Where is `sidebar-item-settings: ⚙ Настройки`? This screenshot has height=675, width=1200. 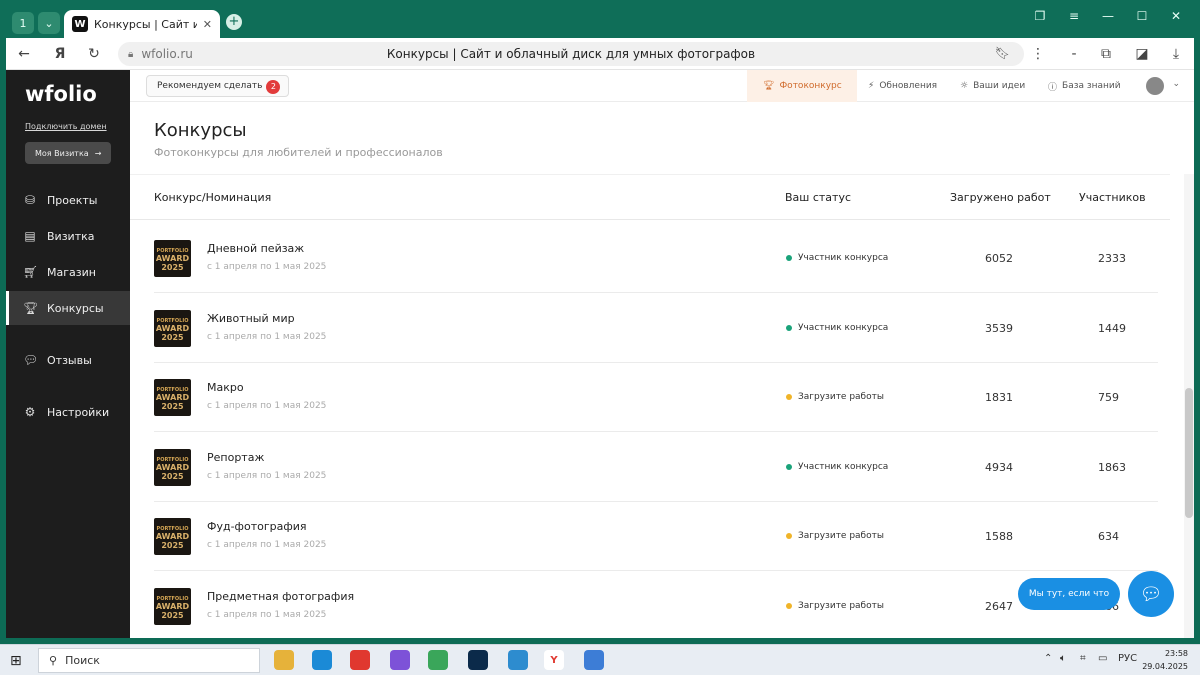 sidebar-item-settings: ⚙ Настройки is located at coordinates (68, 412).